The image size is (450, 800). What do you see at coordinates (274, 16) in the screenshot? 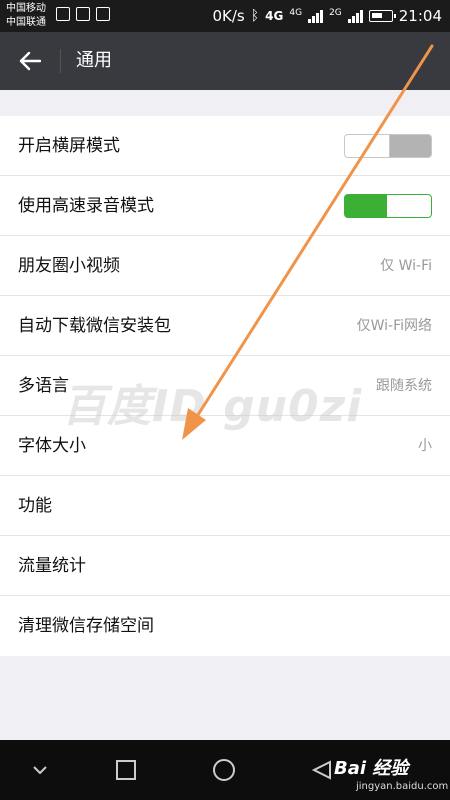
I see `network-4g-label: 4G` at bounding box center [274, 16].